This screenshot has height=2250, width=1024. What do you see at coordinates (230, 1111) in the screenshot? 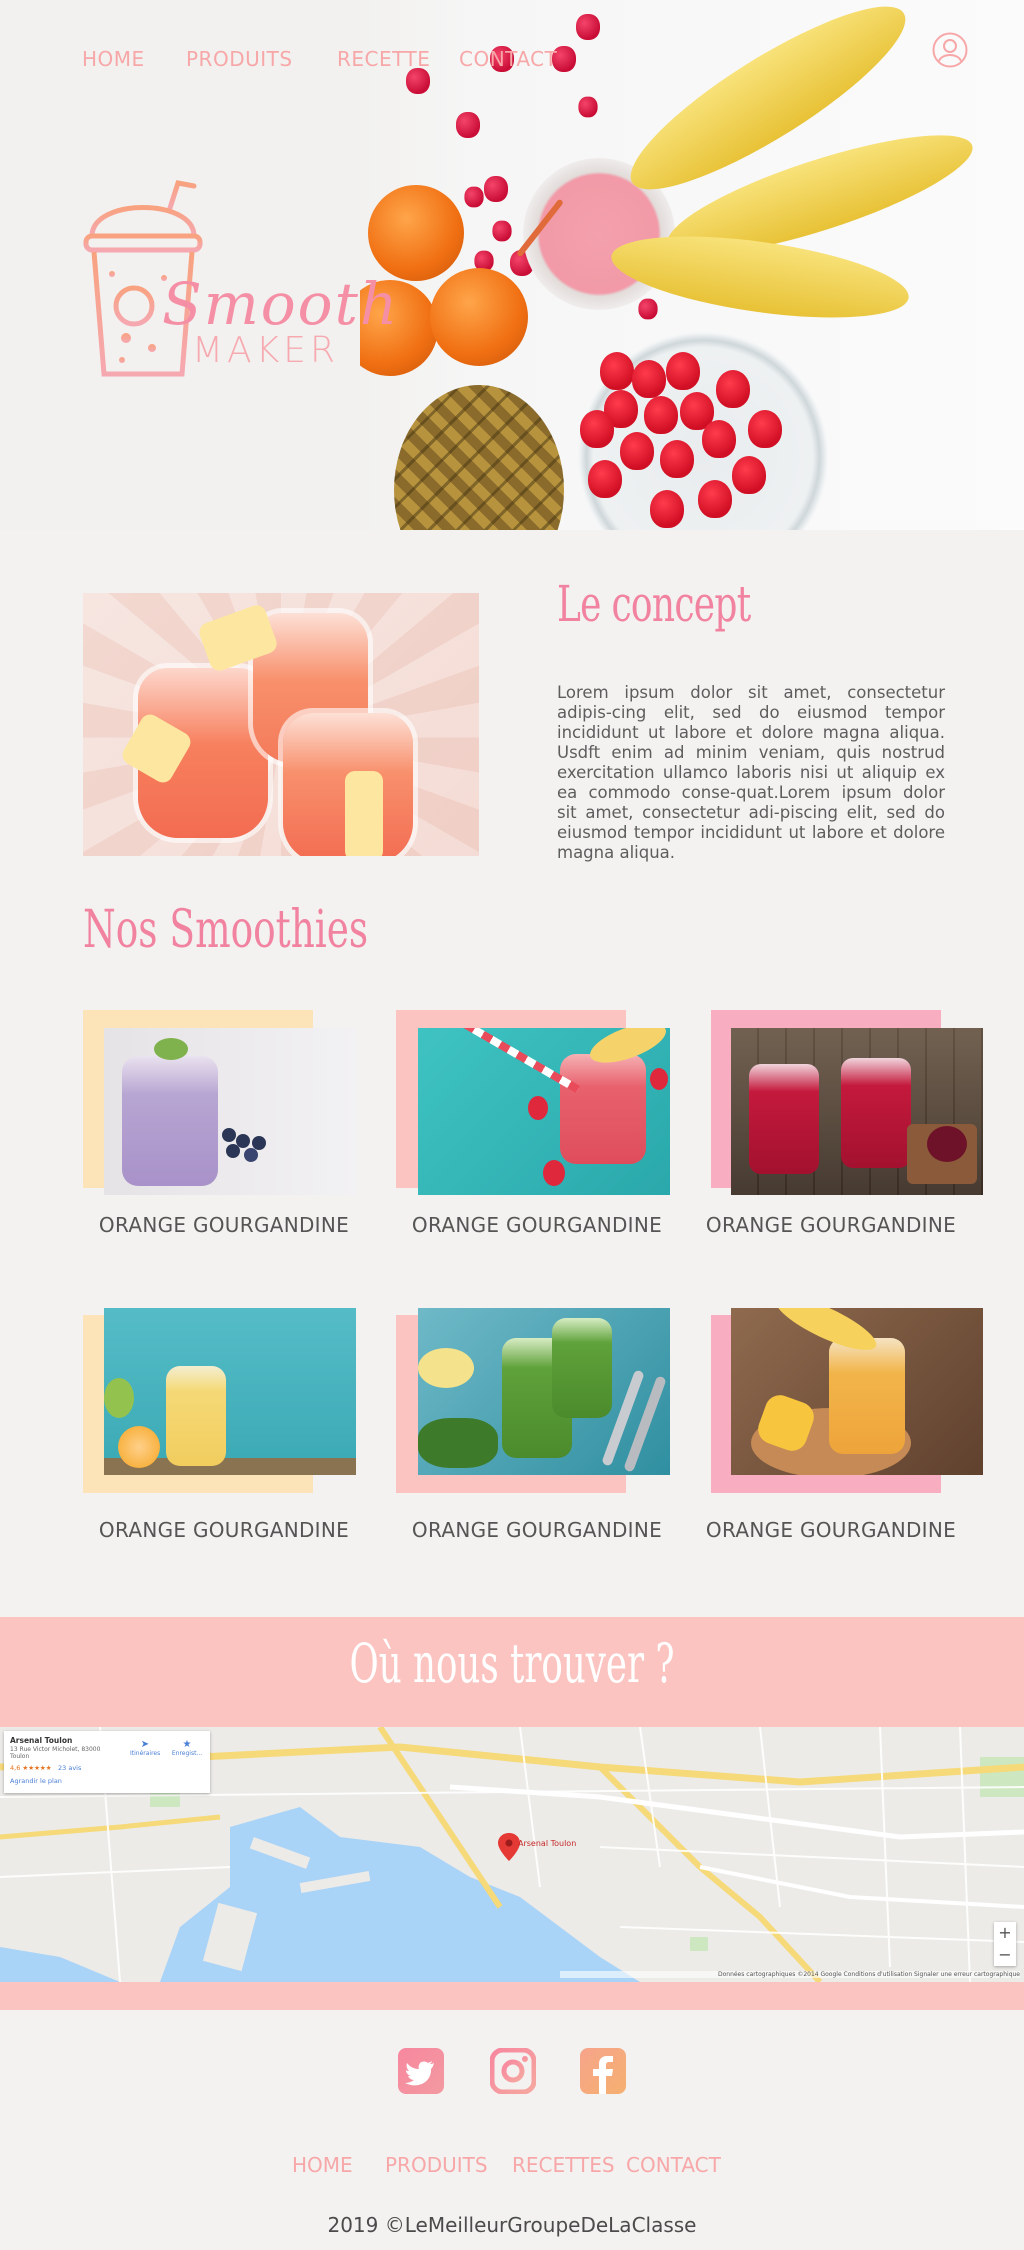
I see `card-1-image` at bounding box center [230, 1111].